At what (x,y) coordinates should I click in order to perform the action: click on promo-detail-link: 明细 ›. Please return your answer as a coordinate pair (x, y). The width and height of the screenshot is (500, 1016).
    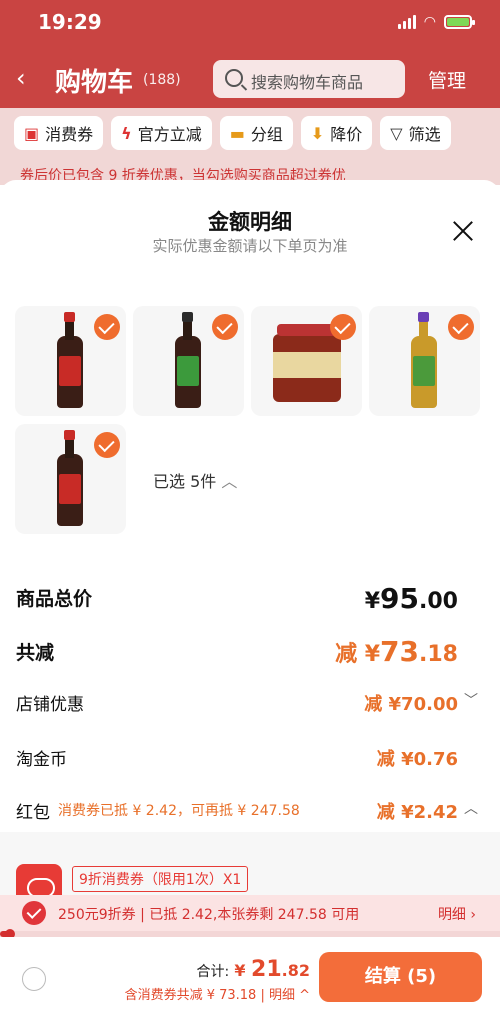
    Looking at the image, I should click on (457, 914).